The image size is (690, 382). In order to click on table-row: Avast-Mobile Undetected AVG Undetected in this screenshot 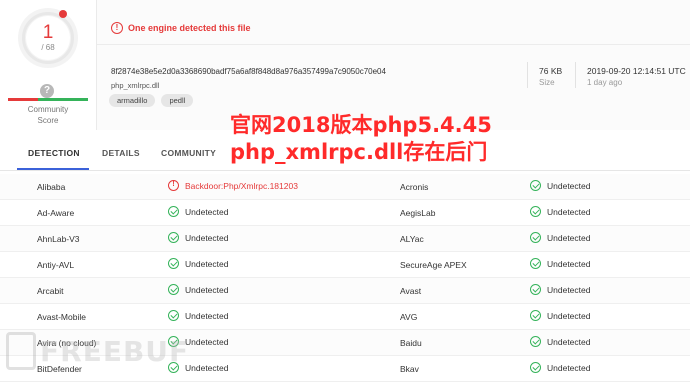, I will do `click(345, 317)`.